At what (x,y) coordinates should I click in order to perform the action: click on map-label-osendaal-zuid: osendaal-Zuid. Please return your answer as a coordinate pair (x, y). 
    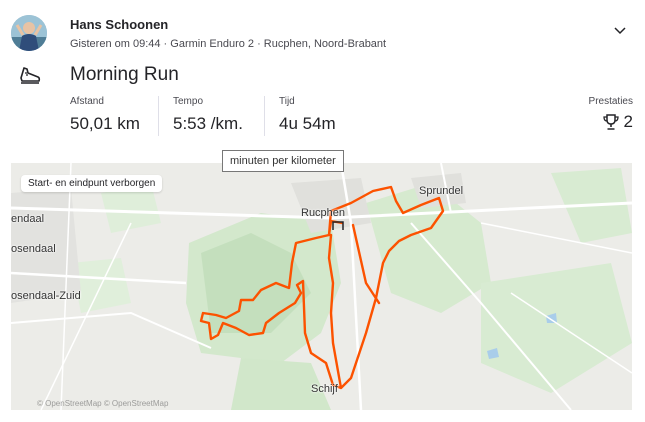
    Looking at the image, I should click on (46, 296).